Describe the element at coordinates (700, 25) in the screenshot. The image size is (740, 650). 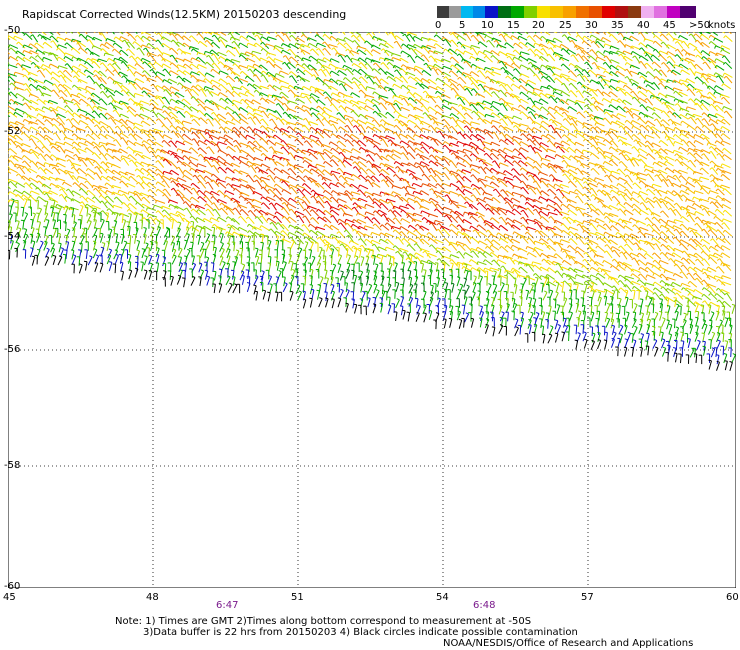
I see `legend-label: >50` at that location.